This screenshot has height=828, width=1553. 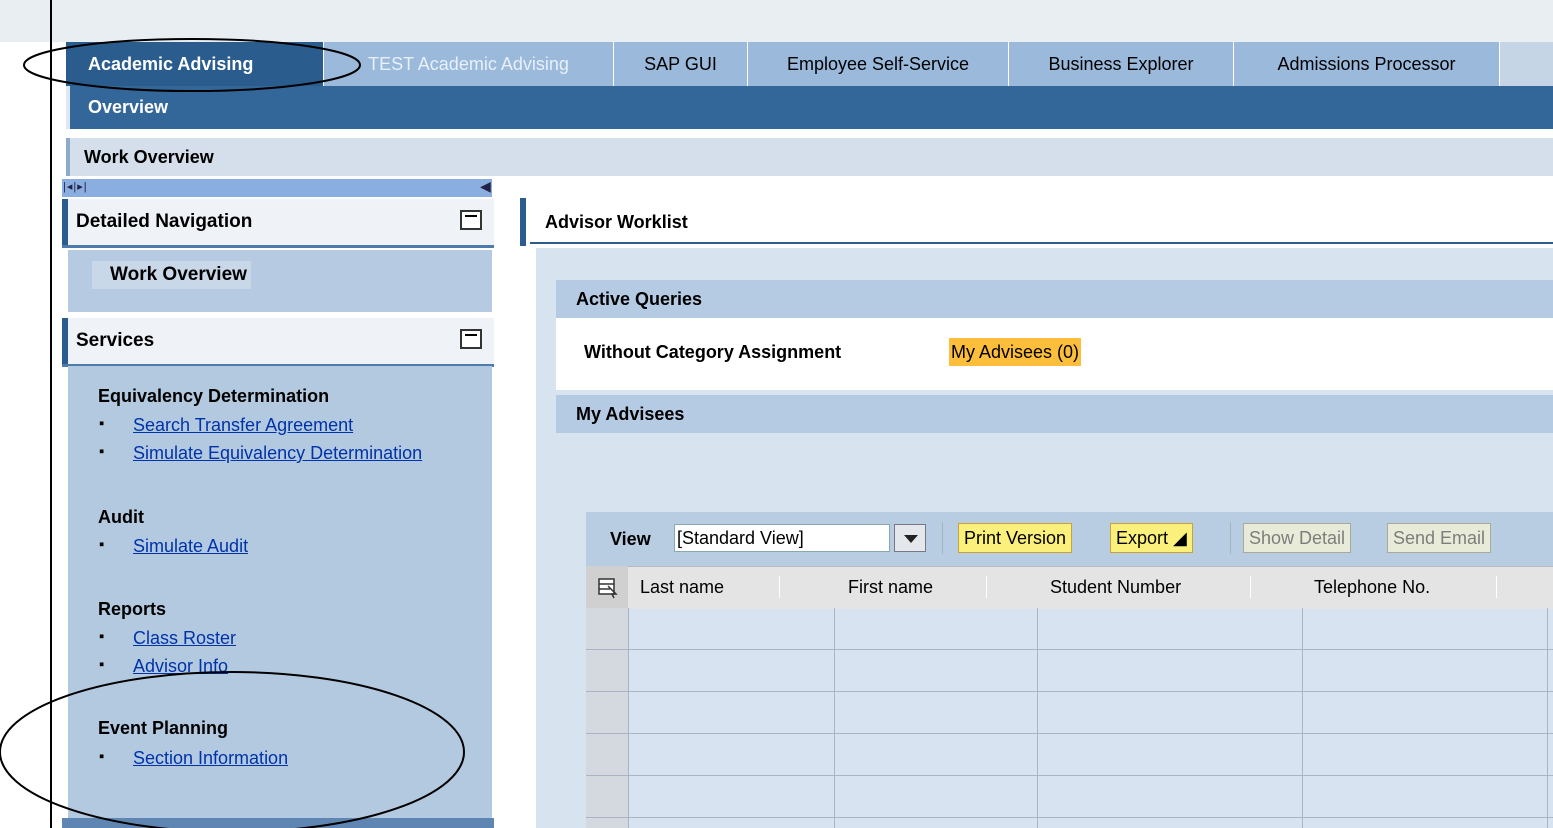 What do you see at coordinates (1121, 64) in the screenshot?
I see `tab-business-explorer: Business Explorer` at bounding box center [1121, 64].